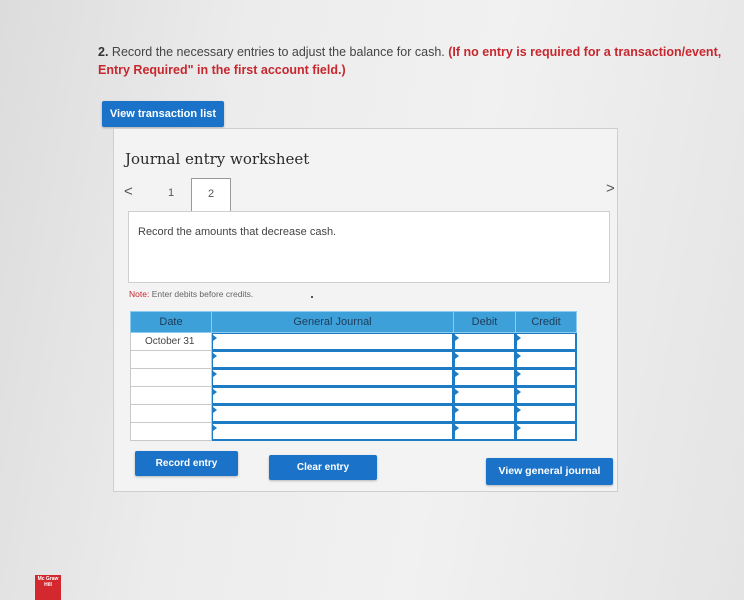  I want to click on table-header-row: Date General Journal Debit Credit, so click(353, 322).